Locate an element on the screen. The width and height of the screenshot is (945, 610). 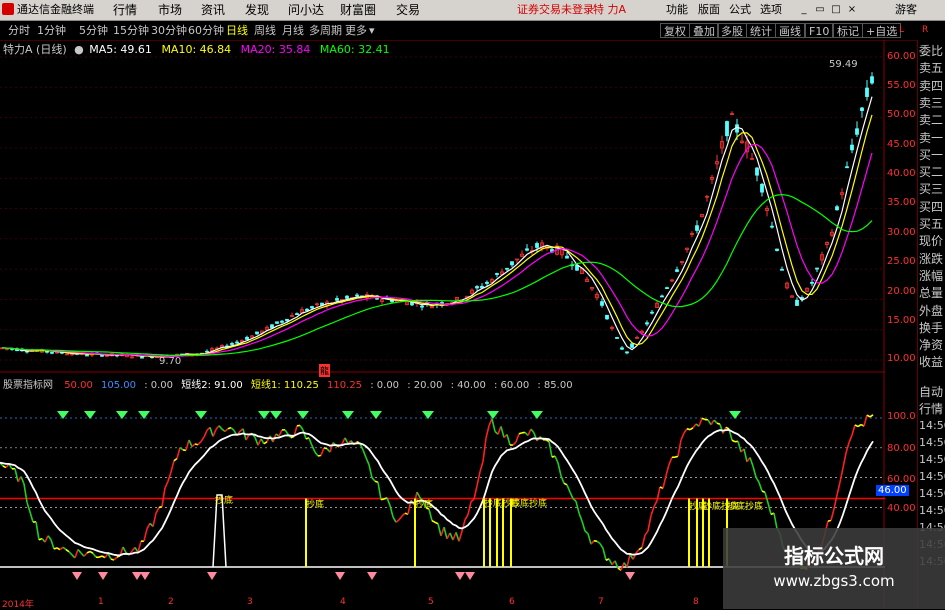
login-warning: 证券交易未登录 is located at coordinates (555, 10).